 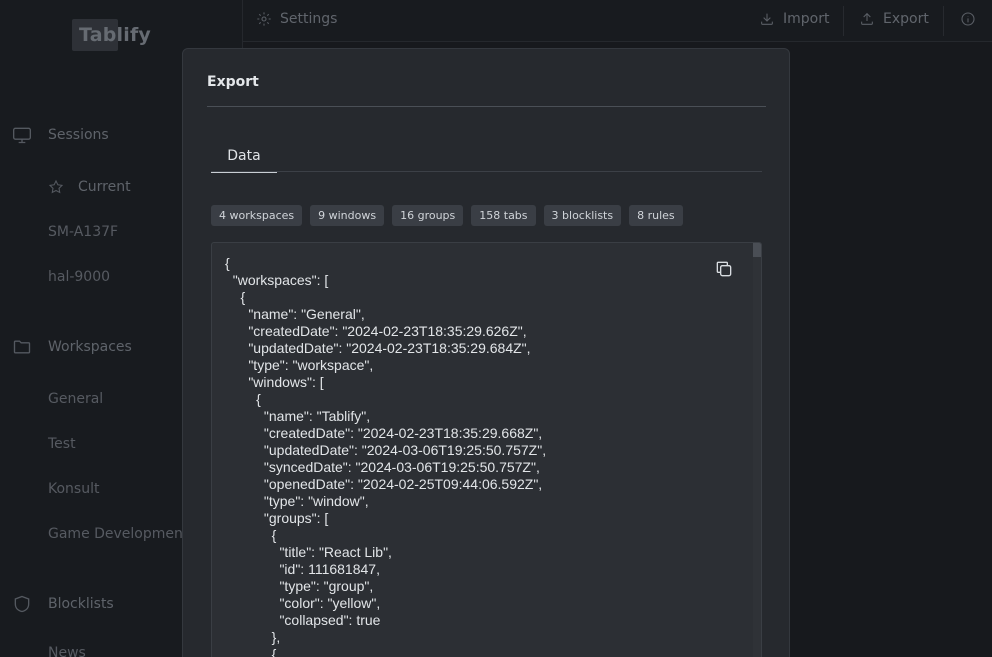 What do you see at coordinates (656, 215) in the screenshot?
I see `rules-count-badge: 8 rules` at bounding box center [656, 215].